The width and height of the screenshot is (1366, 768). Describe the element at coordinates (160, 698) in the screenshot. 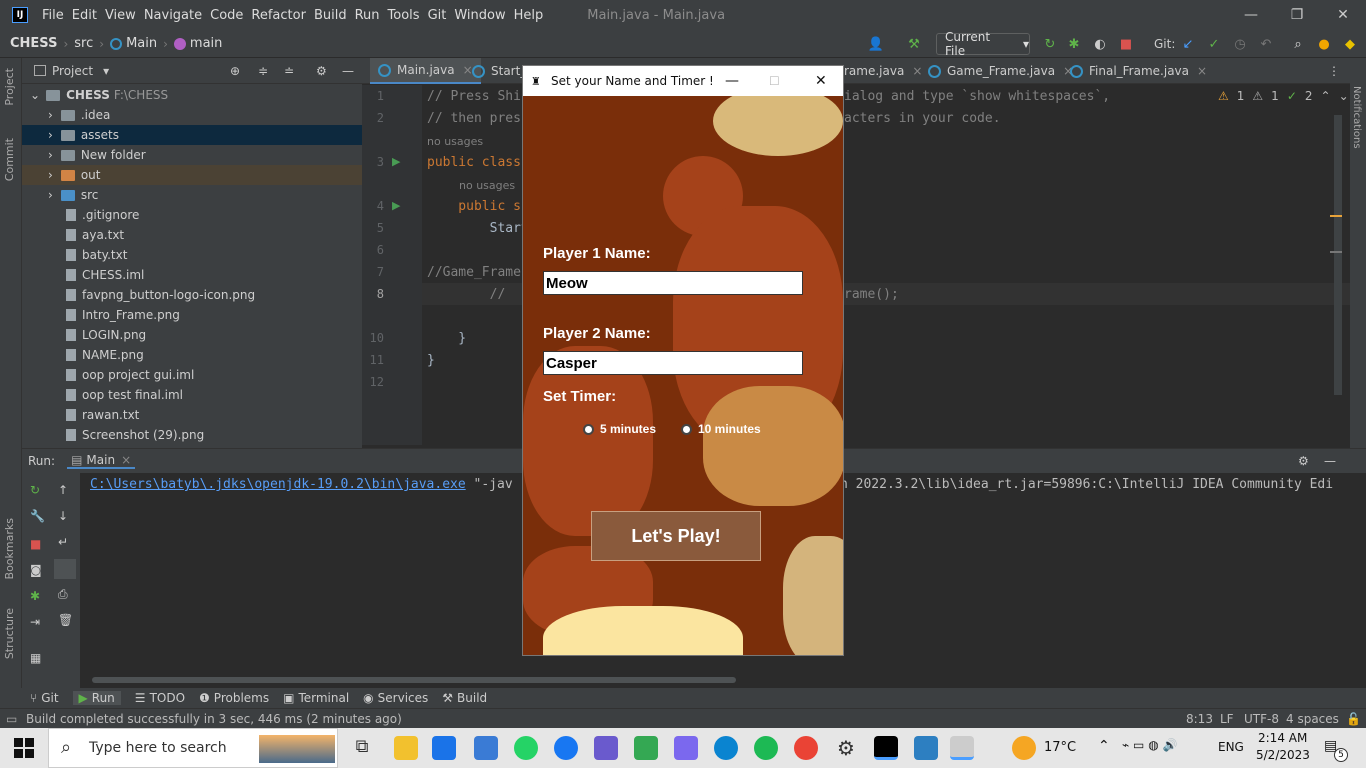

I see `tool-todo: ☰ TODO` at that location.